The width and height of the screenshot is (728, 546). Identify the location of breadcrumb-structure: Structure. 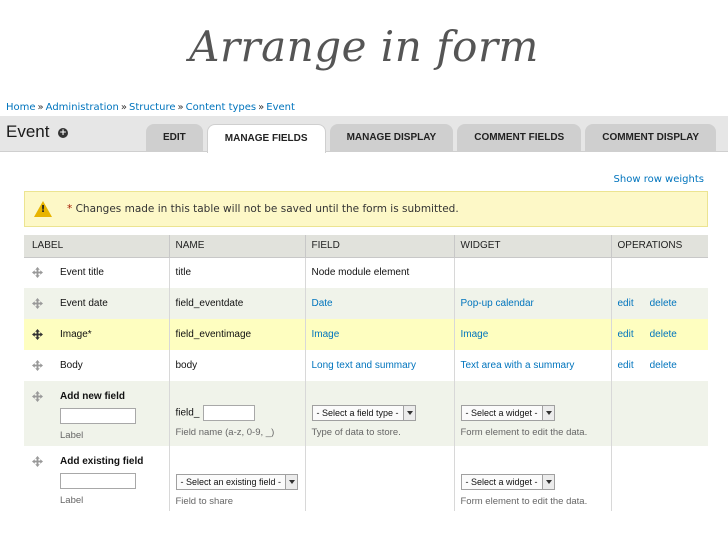
(152, 107).